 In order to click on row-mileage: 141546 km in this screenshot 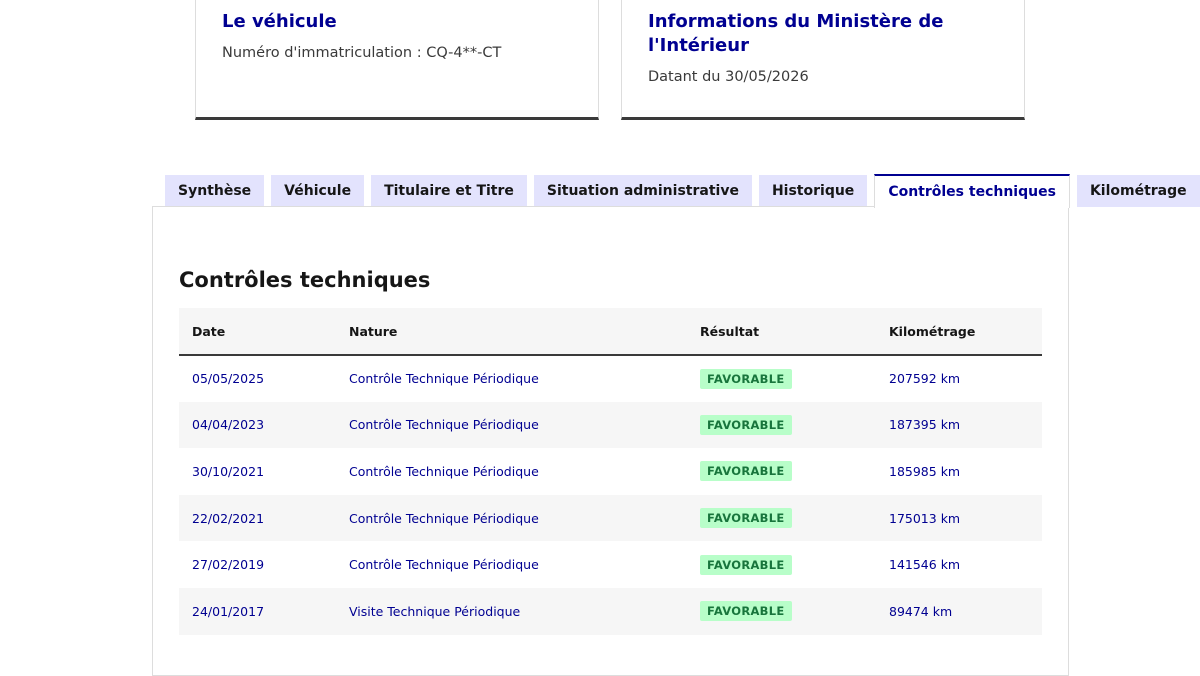, I will do `click(925, 565)`.